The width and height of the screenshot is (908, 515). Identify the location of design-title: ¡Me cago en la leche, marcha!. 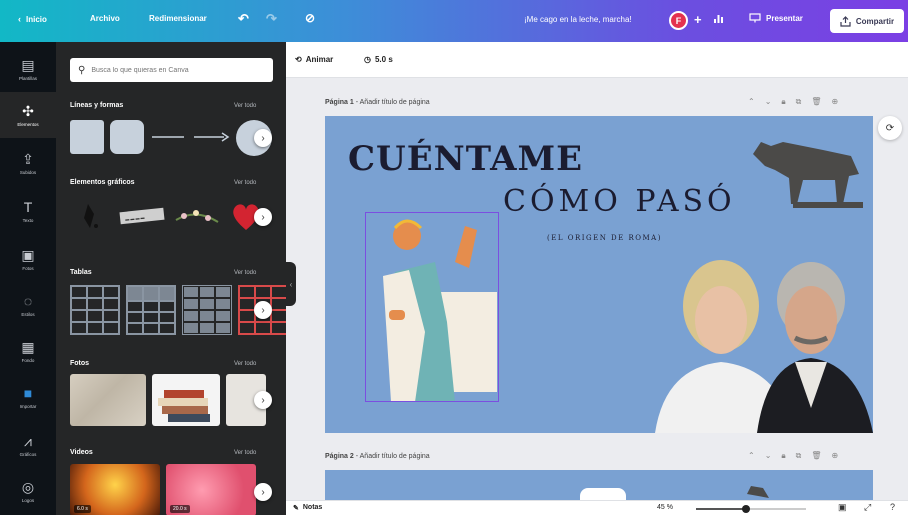
(578, 19).